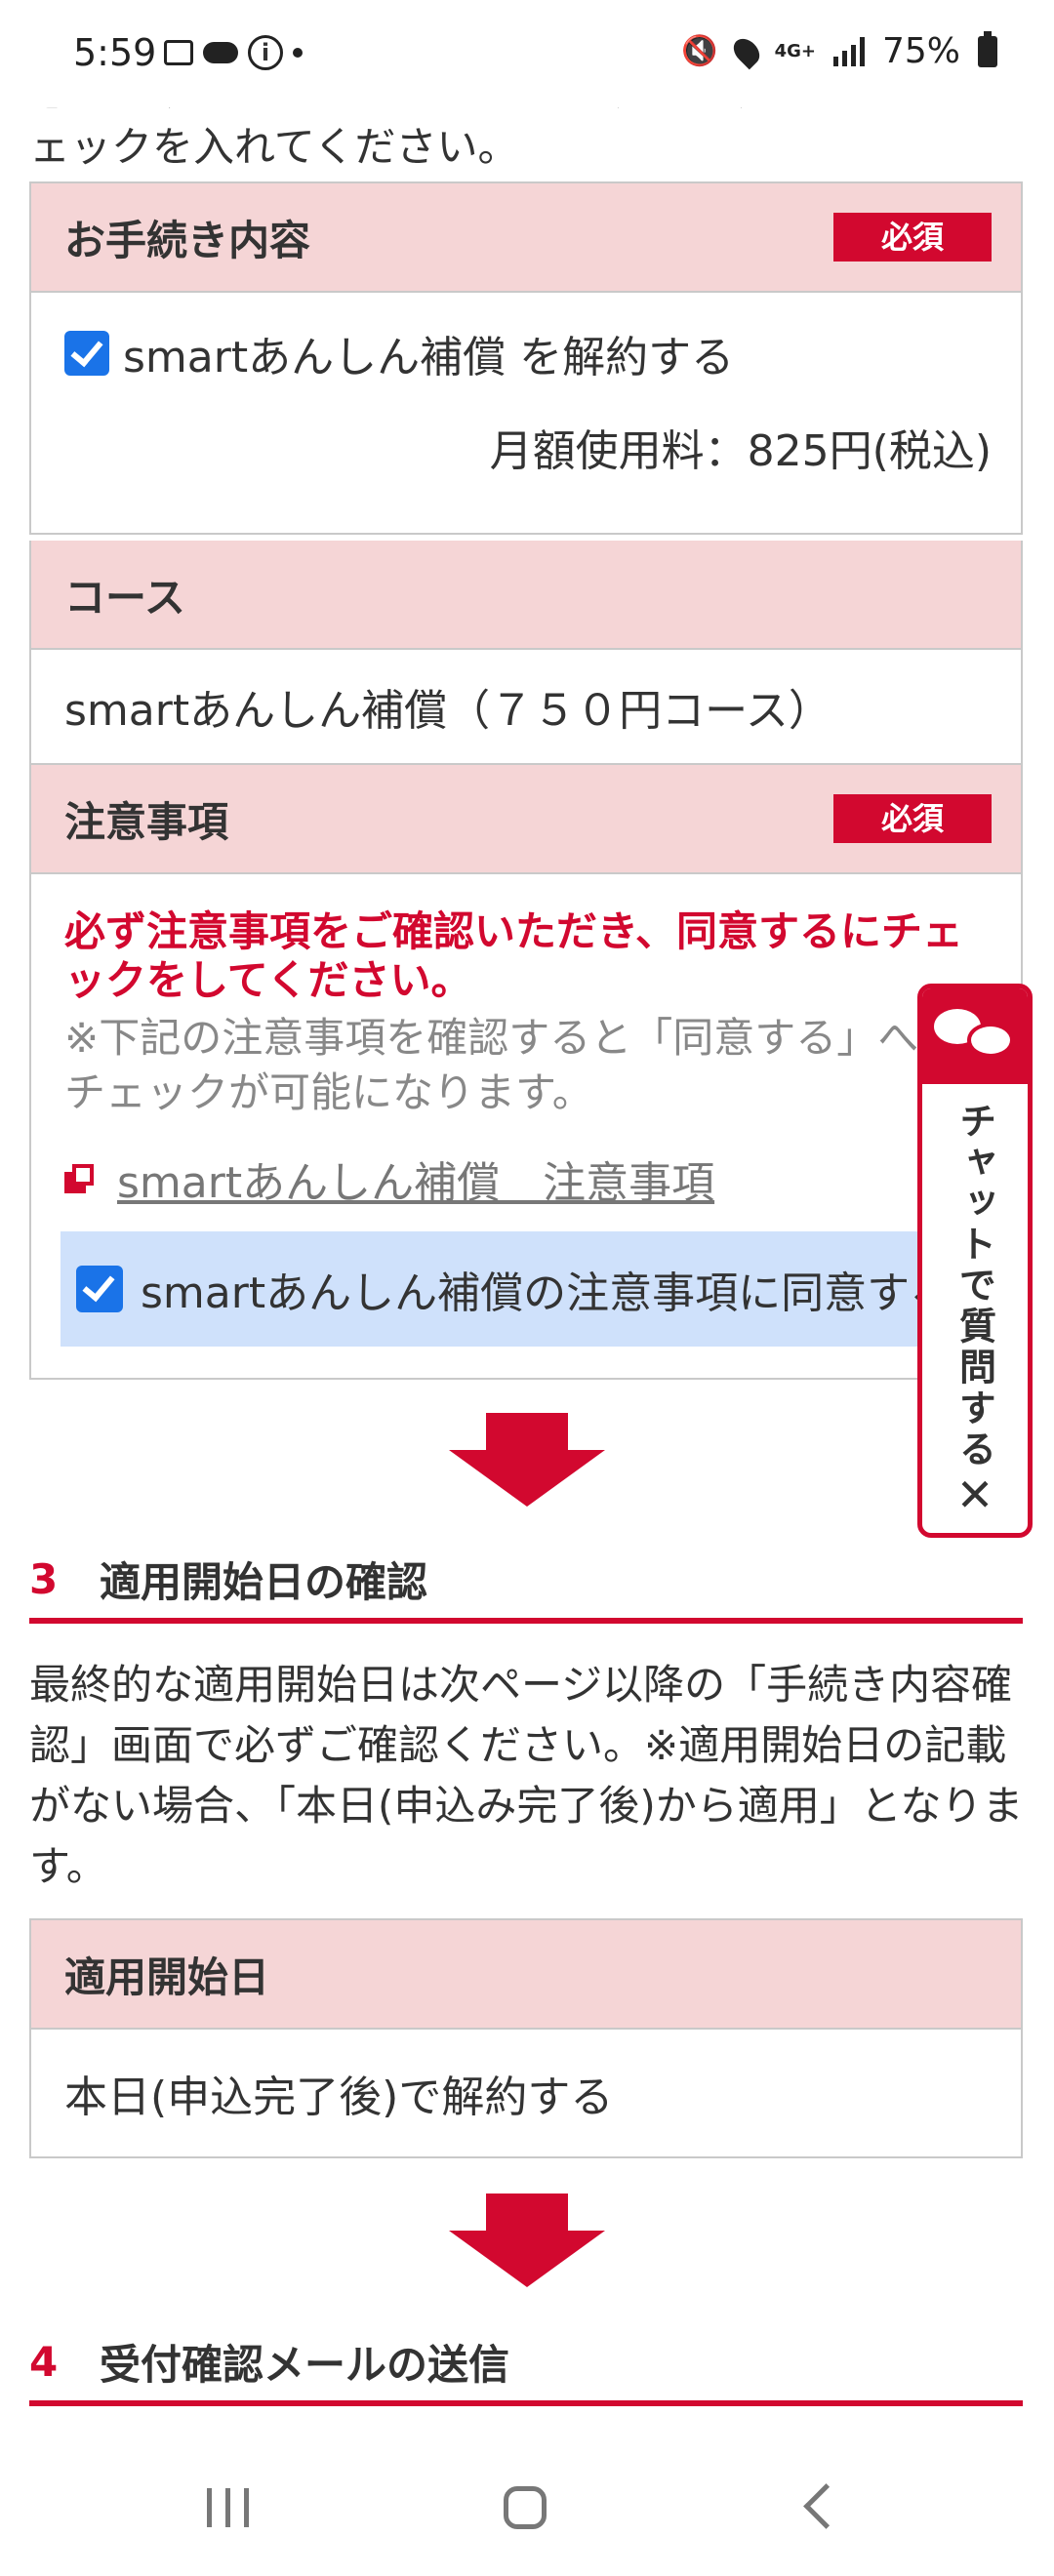  I want to click on external-link-icon, so click(79, 1178).